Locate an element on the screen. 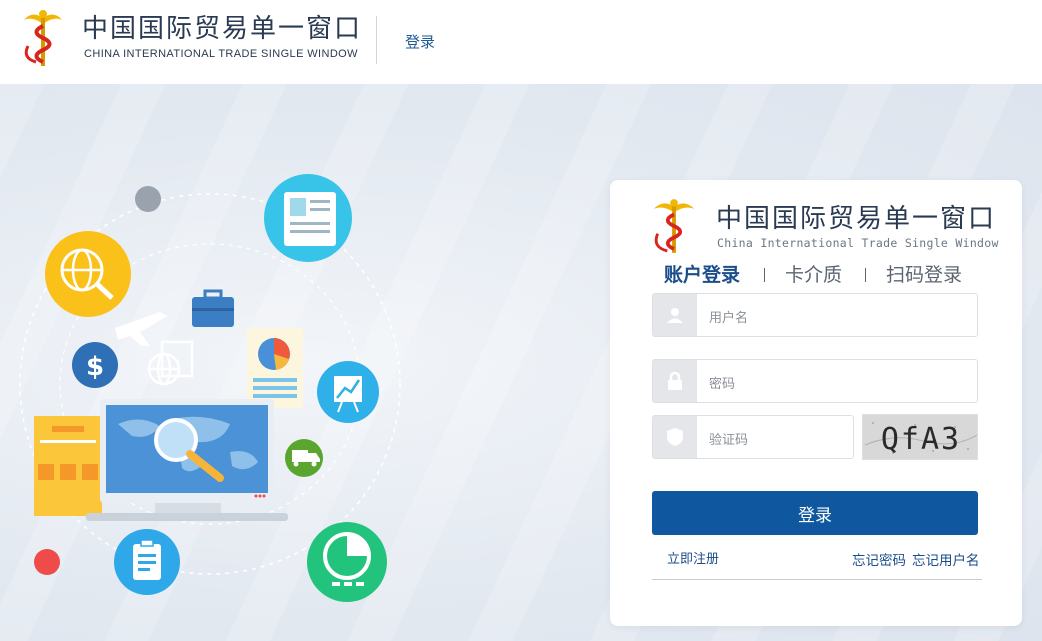 This screenshot has width=1042, height=641. lock-icon is located at coordinates (675, 381).